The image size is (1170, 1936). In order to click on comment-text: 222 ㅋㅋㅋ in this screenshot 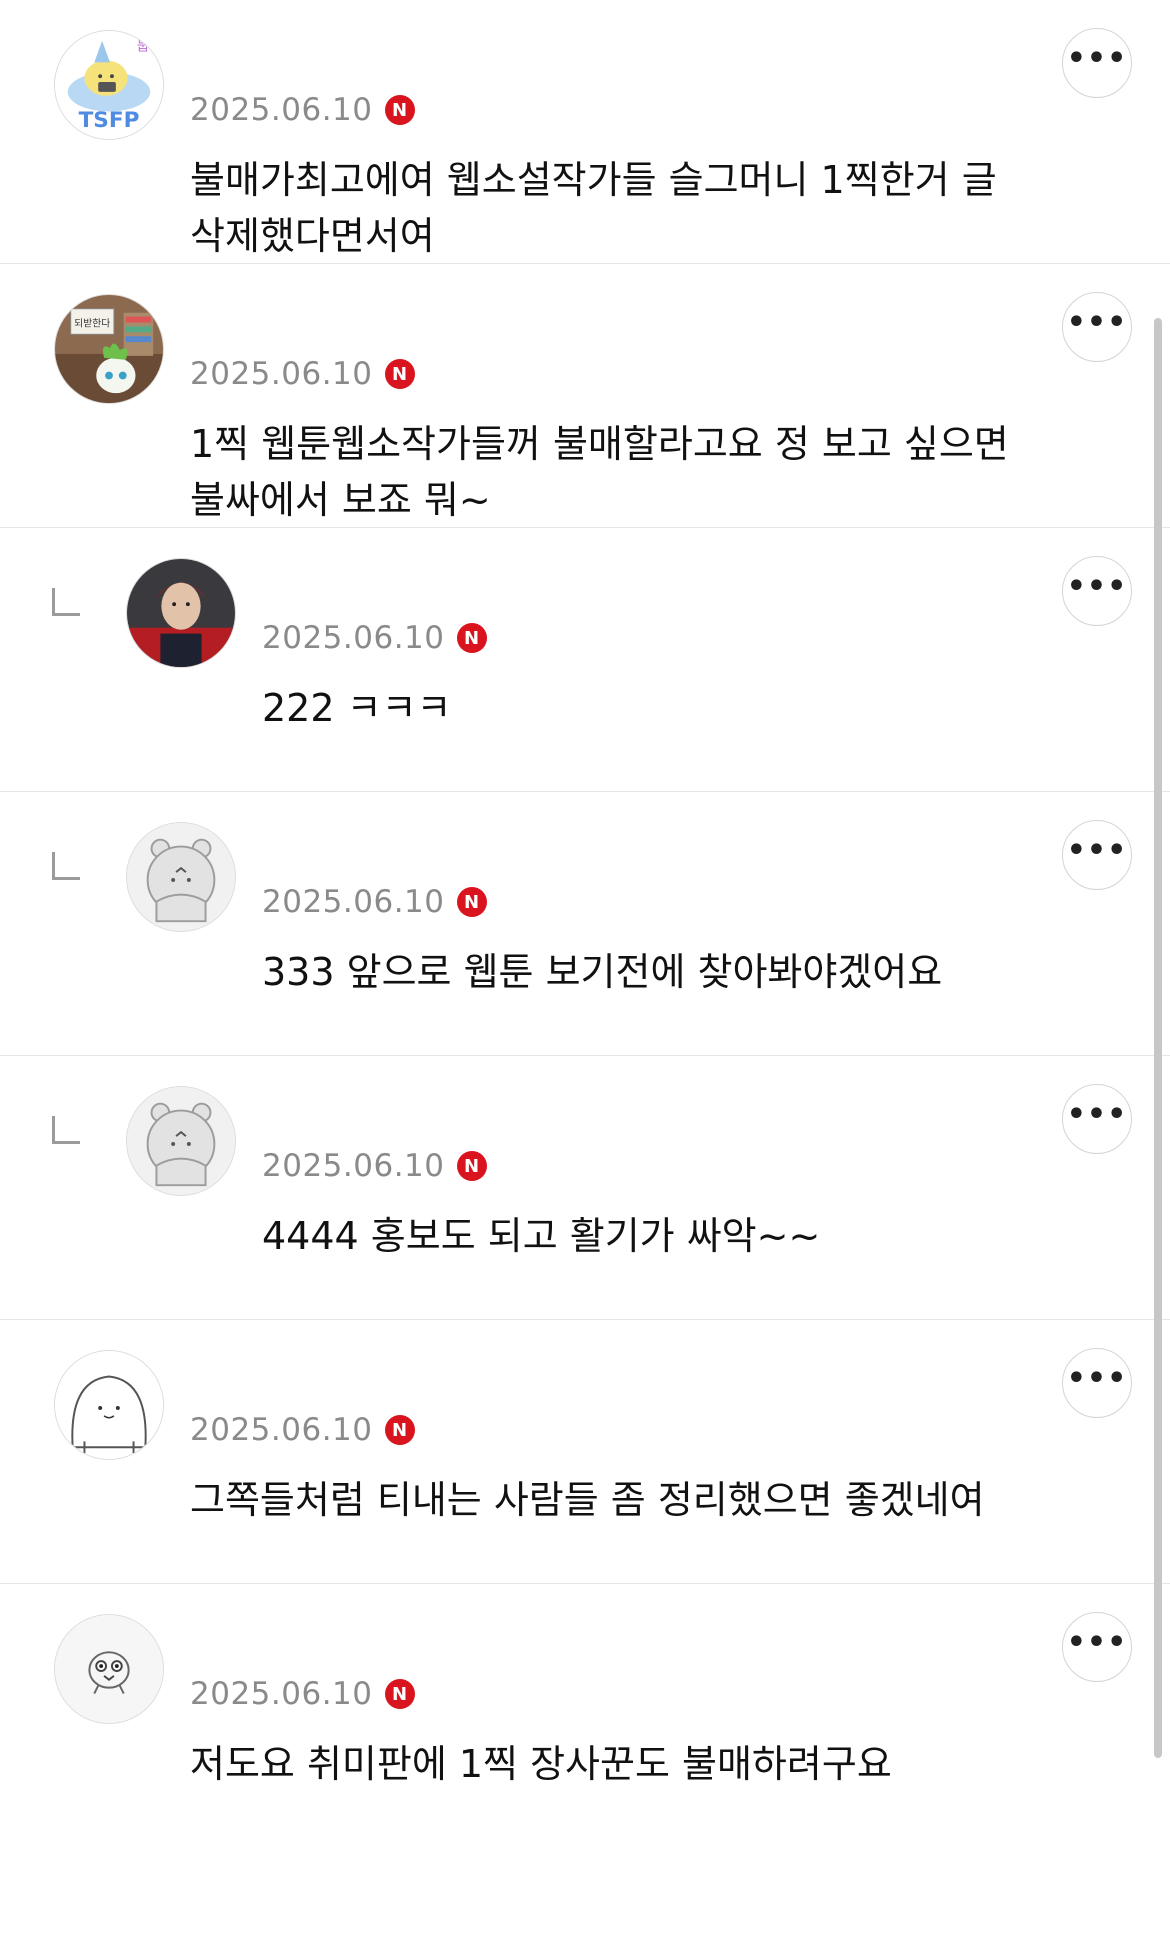, I will do `click(357, 708)`.